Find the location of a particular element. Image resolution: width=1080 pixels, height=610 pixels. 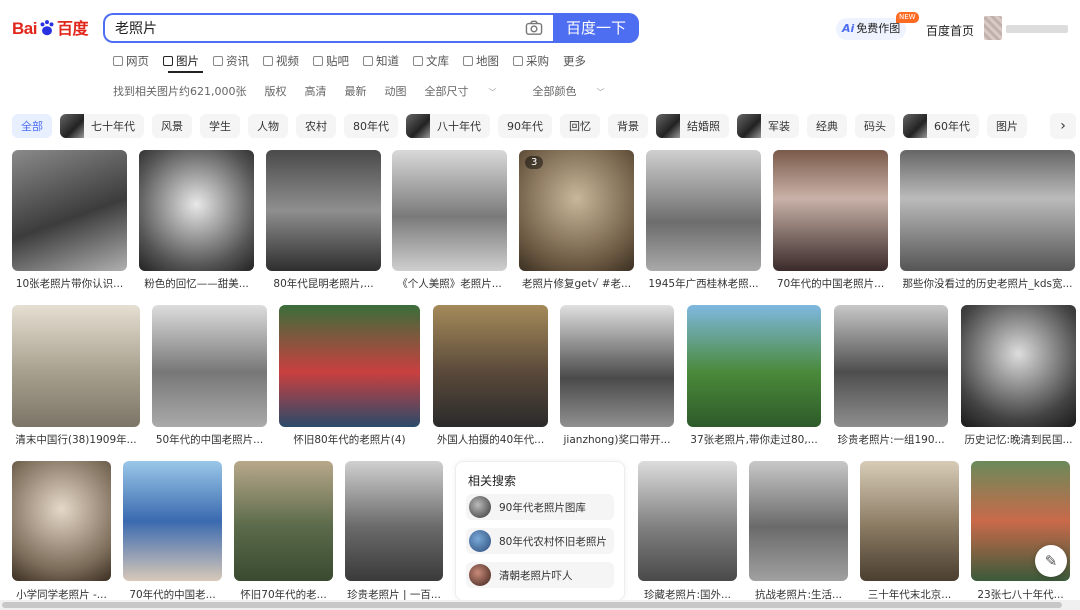

scrollbar-thumb is located at coordinates (532, 605).